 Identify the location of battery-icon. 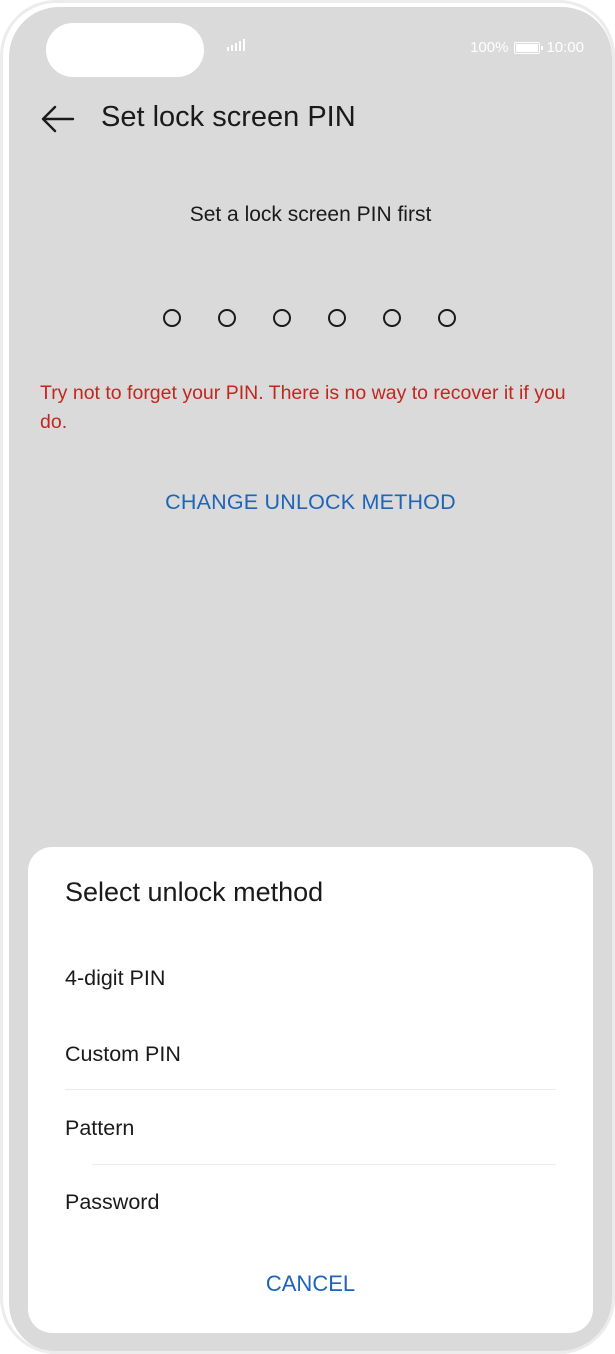
(529, 47).